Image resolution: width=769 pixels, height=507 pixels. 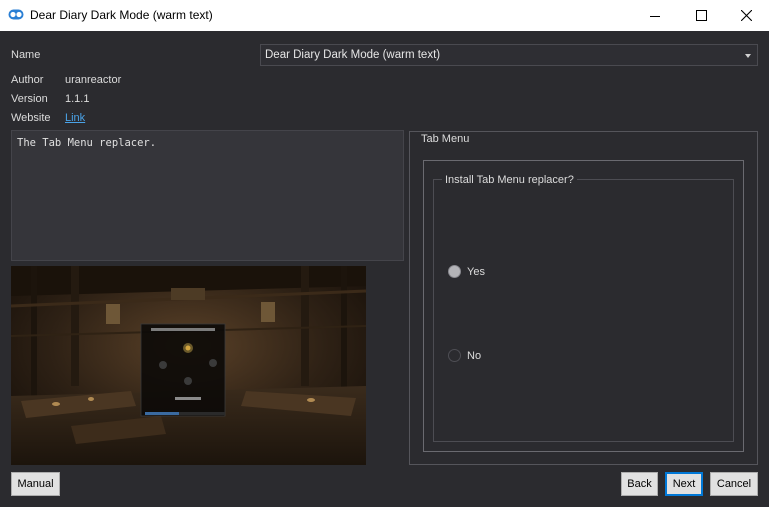 What do you see at coordinates (75, 118) in the screenshot?
I see `website-link: Link` at bounding box center [75, 118].